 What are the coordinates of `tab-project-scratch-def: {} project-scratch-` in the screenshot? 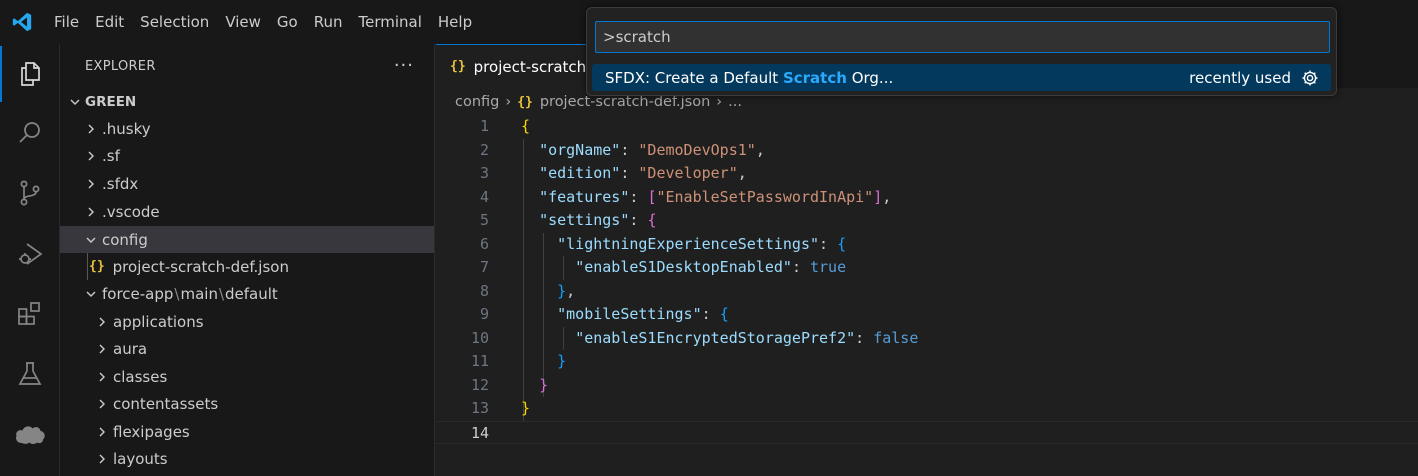 It's located at (521, 66).